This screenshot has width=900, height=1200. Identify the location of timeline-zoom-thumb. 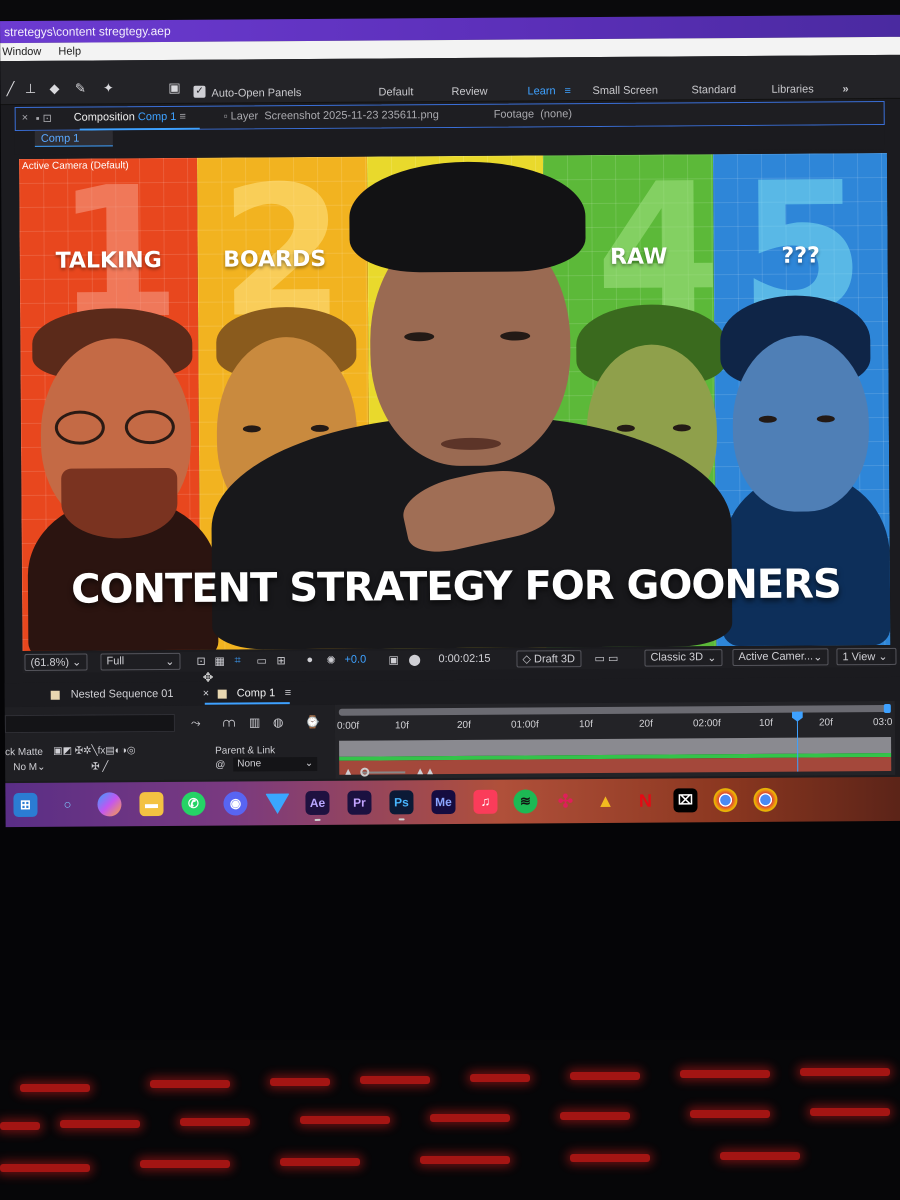
(365, 772).